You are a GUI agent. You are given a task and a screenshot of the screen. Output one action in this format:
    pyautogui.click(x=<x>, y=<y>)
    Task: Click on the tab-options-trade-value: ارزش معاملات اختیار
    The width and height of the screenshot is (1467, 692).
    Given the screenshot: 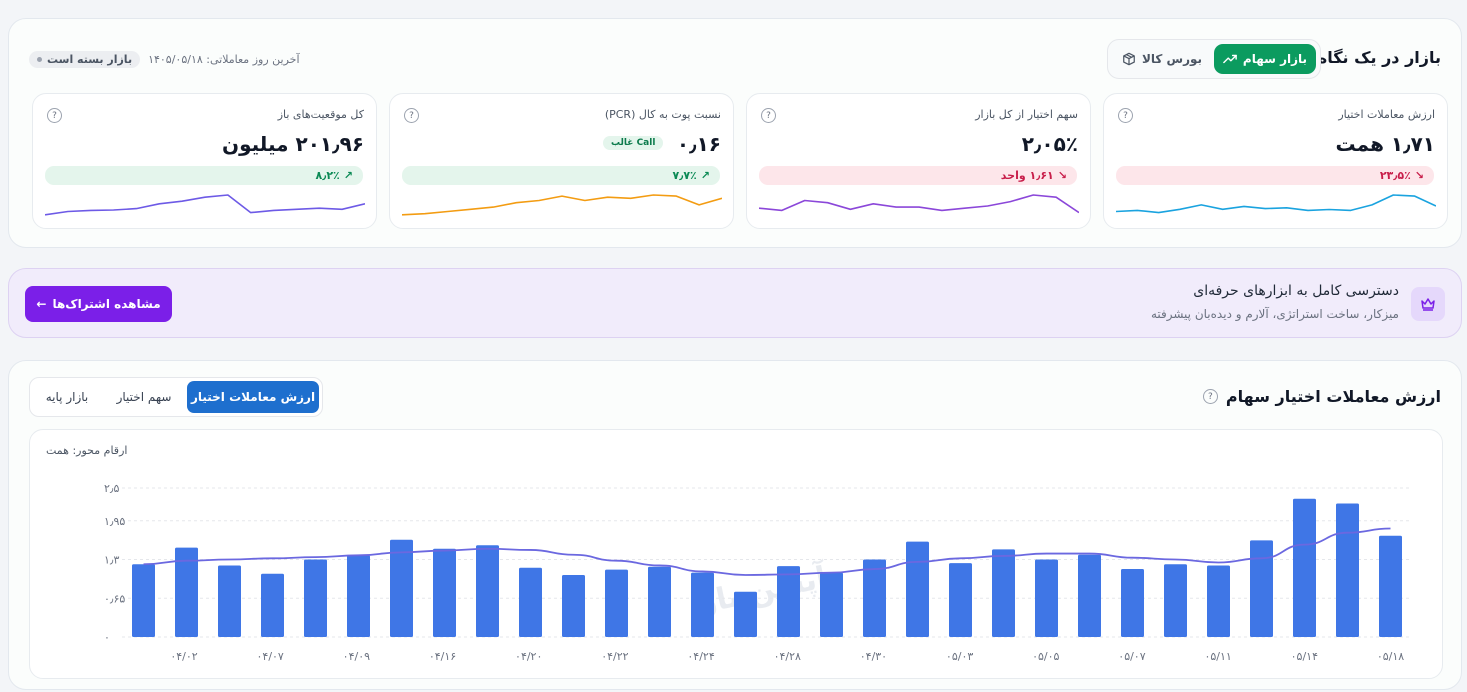 What is the action you would take?
    pyautogui.click(x=253, y=397)
    